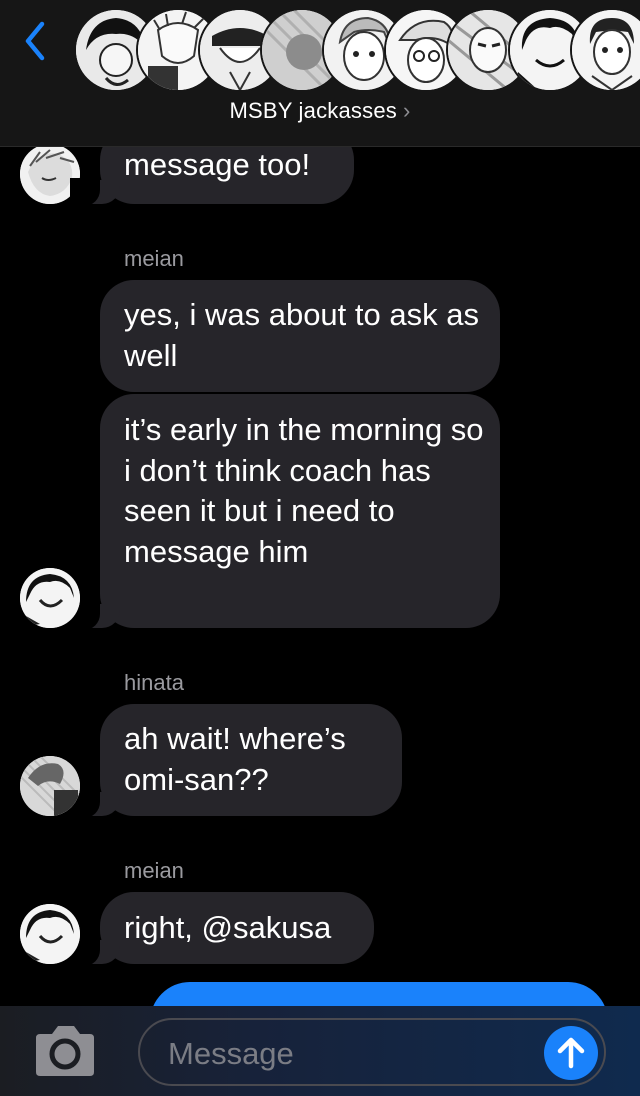  I want to click on chevron-left-icon, so click(35, 41).